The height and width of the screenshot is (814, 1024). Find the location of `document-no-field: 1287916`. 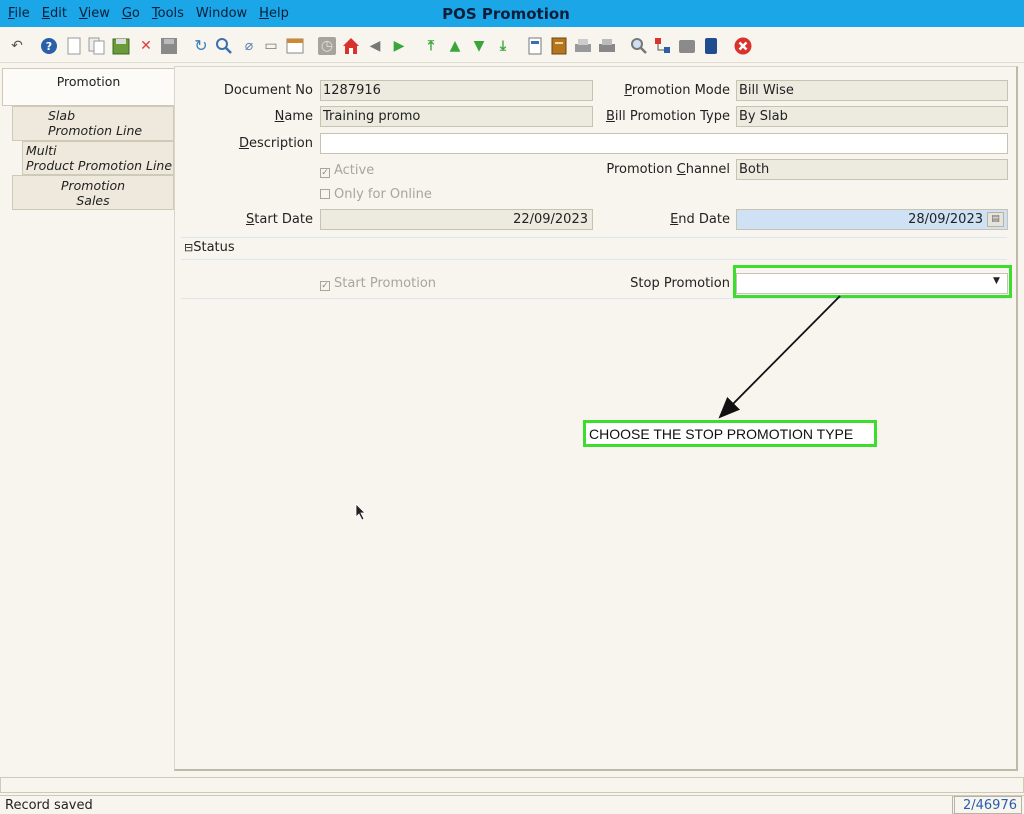

document-no-field: 1287916 is located at coordinates (456, 90).